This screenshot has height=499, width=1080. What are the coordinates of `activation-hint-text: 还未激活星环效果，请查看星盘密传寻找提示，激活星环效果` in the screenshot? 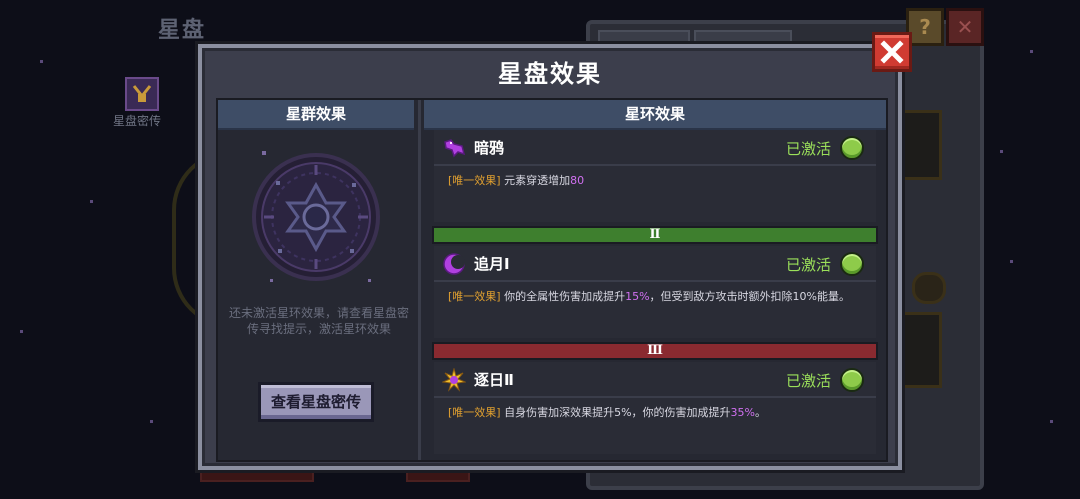 It's located at (318, 321).